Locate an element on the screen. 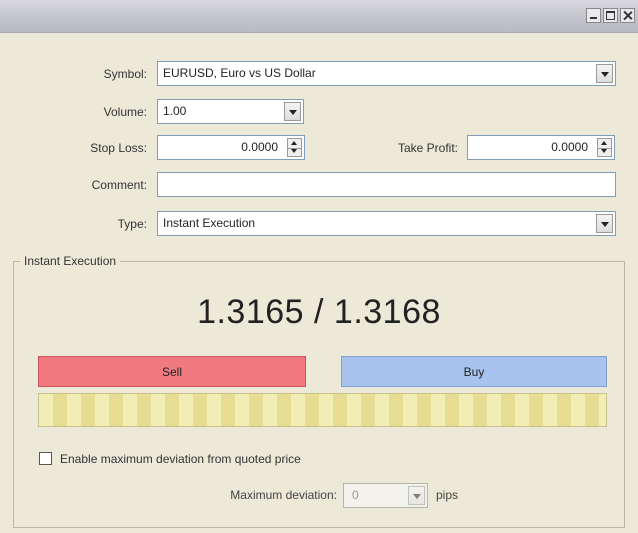 This screenshot has width=638, height=533. ask-price: 1.3168 is located at coordinates (387, 312).